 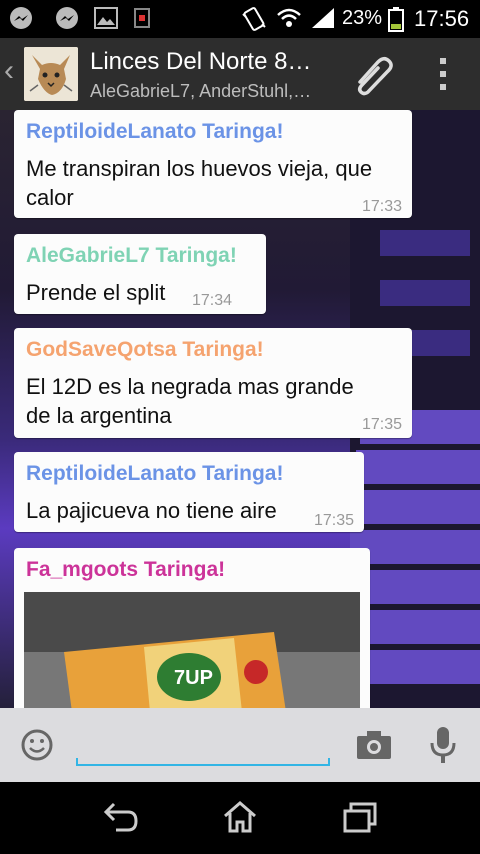 I want to click on battery-percent: 23%, so click(x=362, y=18).